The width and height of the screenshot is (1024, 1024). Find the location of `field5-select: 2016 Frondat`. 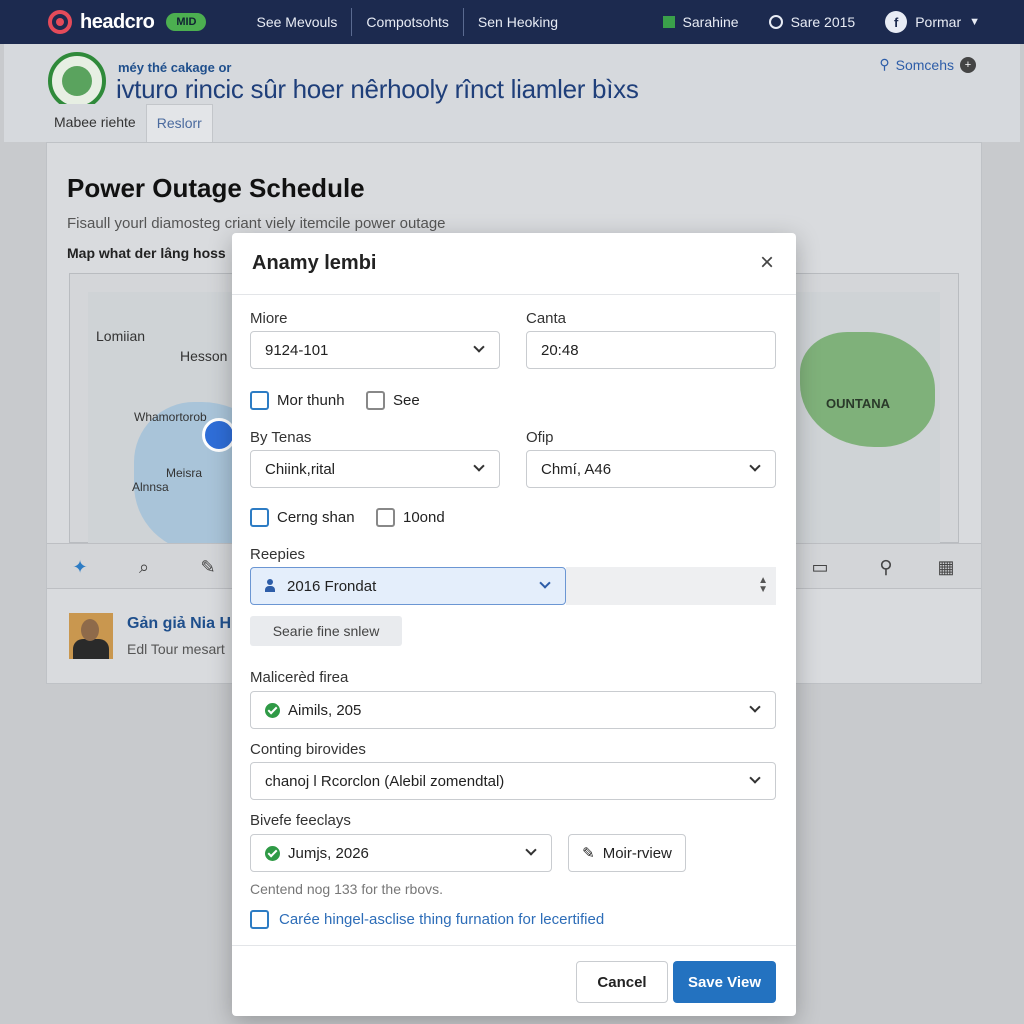

field5-select: 2016 Frondat is located at coordinates (408, 586).